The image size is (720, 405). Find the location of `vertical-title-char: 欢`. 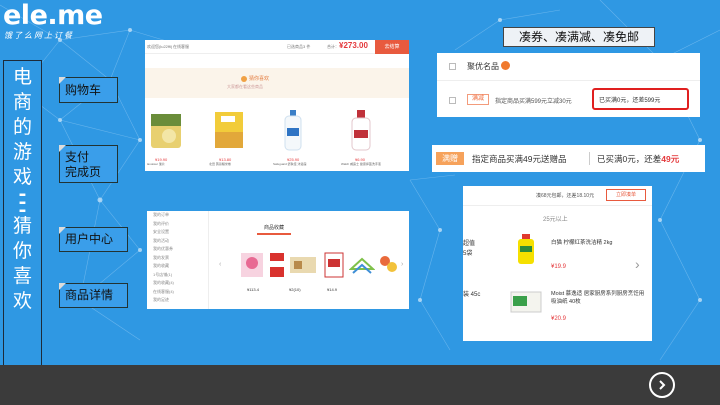

vertical-title-char: 欢 is located at coordinates (22, 301).